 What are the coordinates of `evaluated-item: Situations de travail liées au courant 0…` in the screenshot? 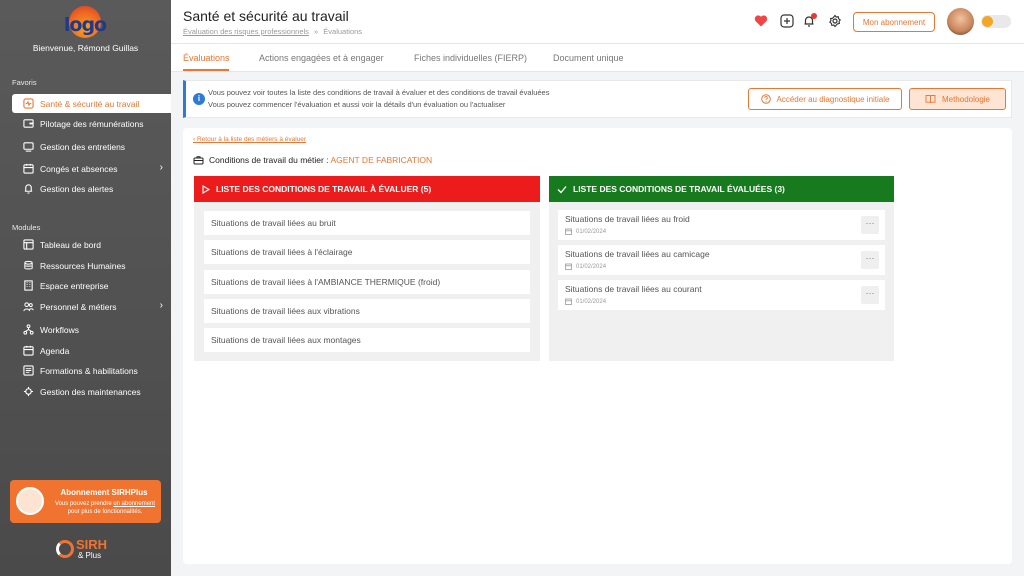 It's located at (721, 295).